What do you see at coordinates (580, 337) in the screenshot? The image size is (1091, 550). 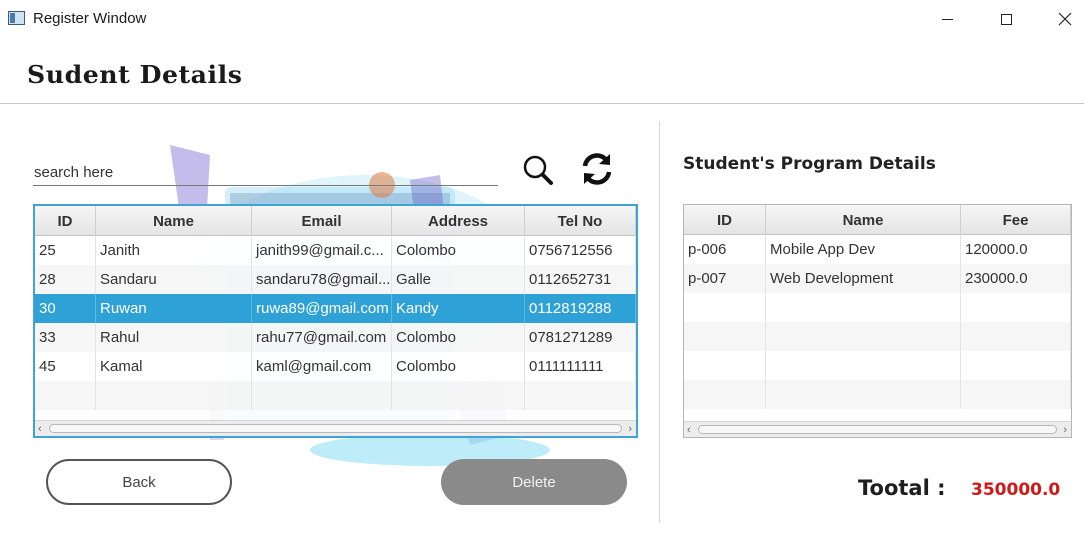 I see `cell-tel-no: 0781271289` at bounding box center [580, 337].